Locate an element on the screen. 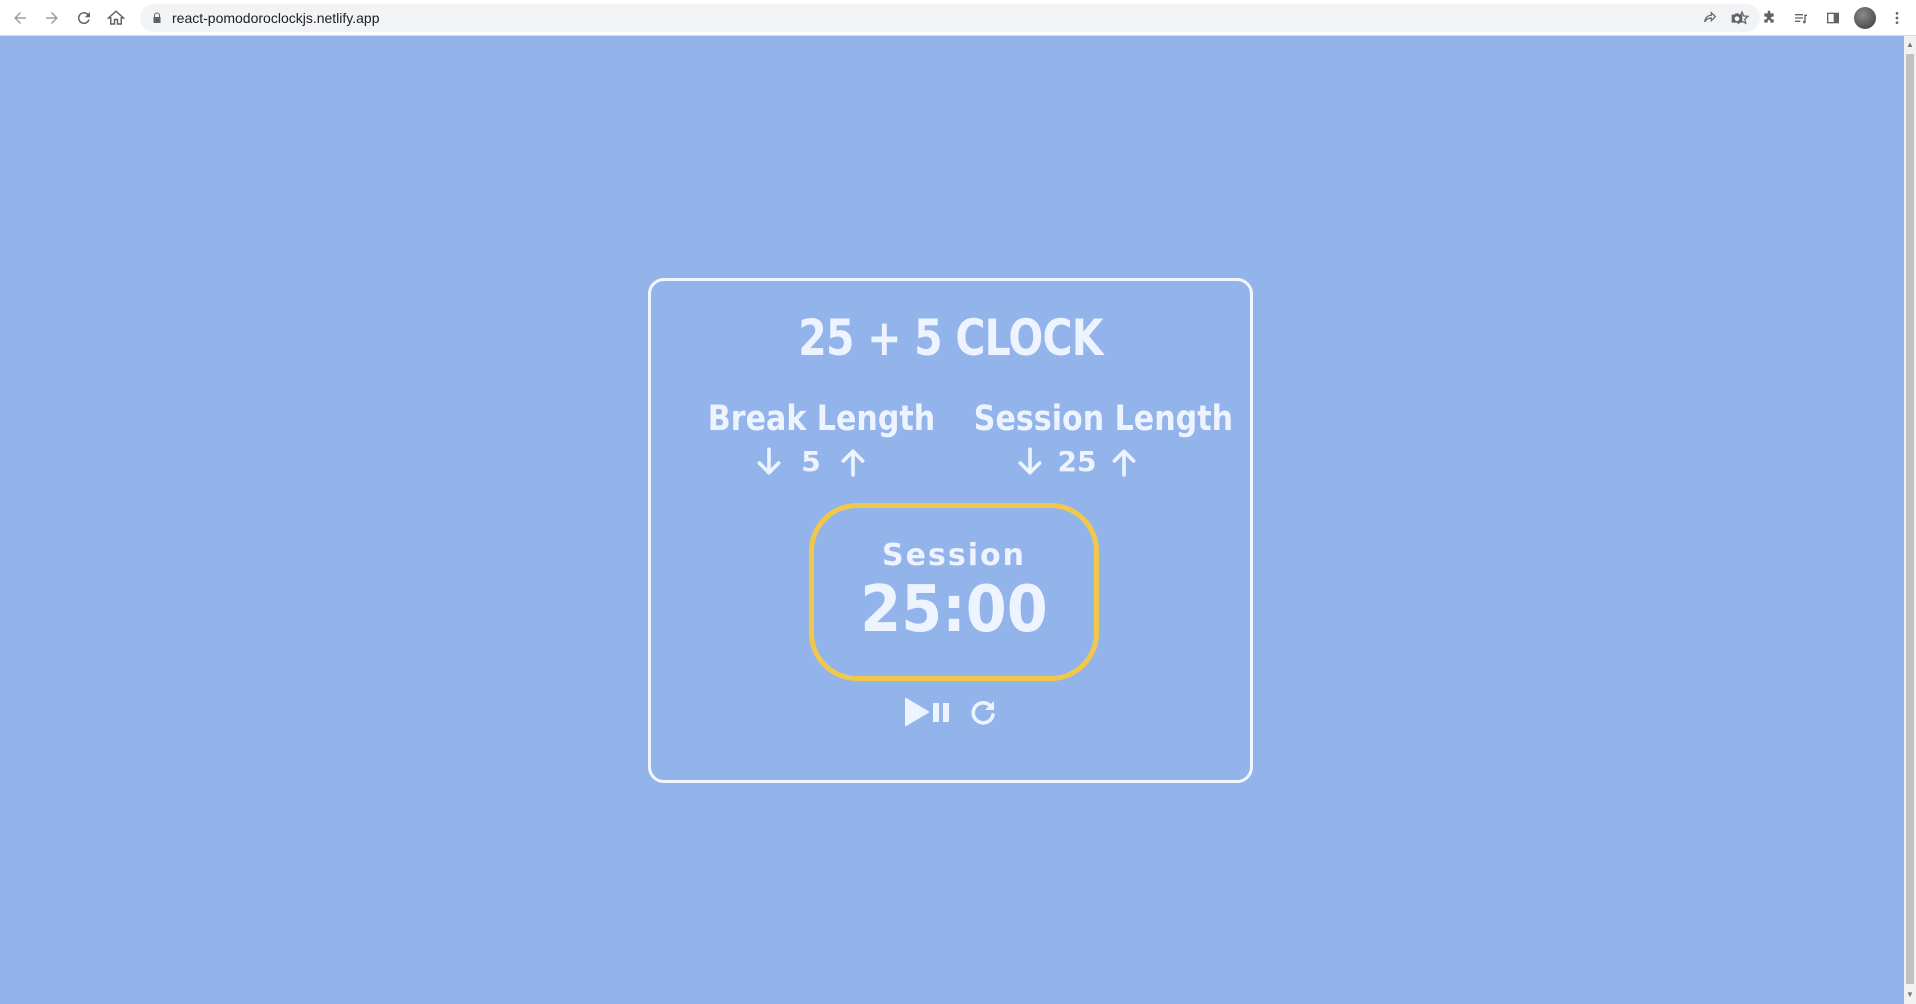 The image size is (1916, 1004). extensions-area is located at coordinates (1821, 18).